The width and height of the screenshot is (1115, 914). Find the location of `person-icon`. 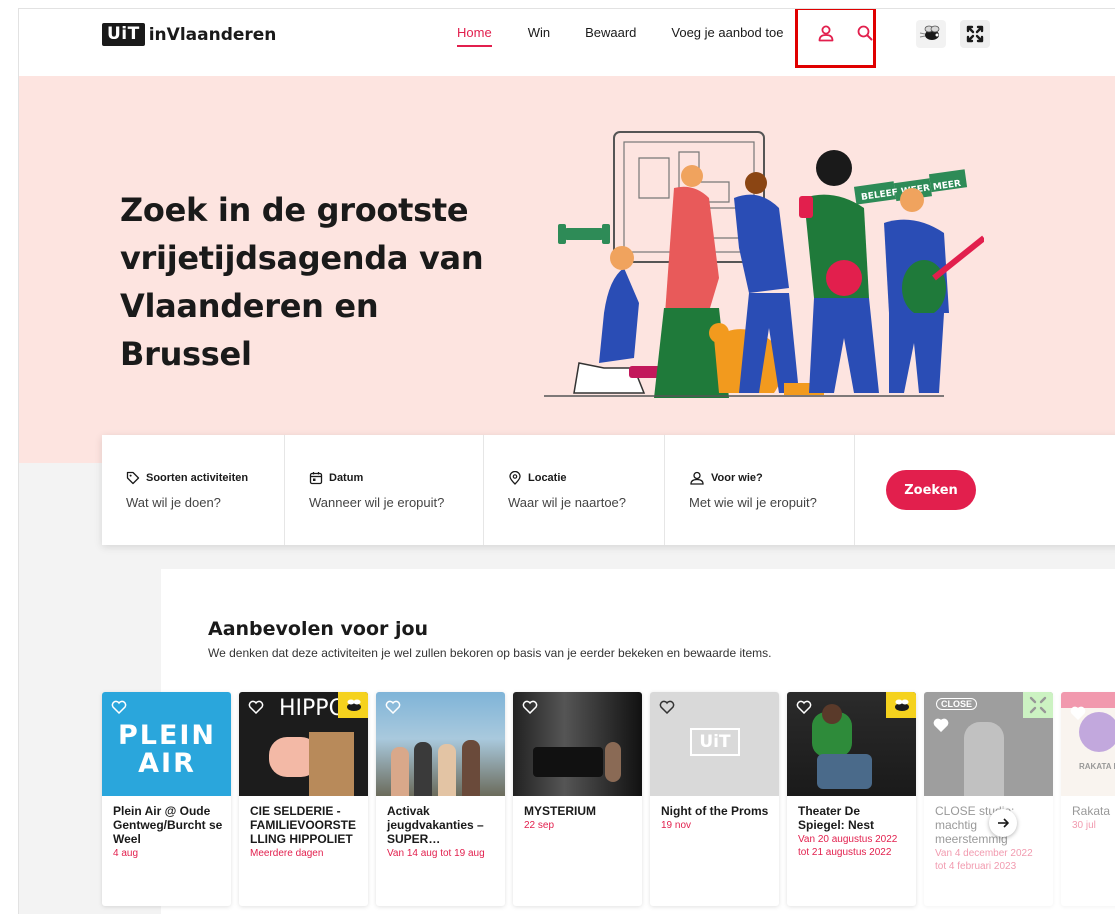

person-icon is located at coordinates (697, 478).